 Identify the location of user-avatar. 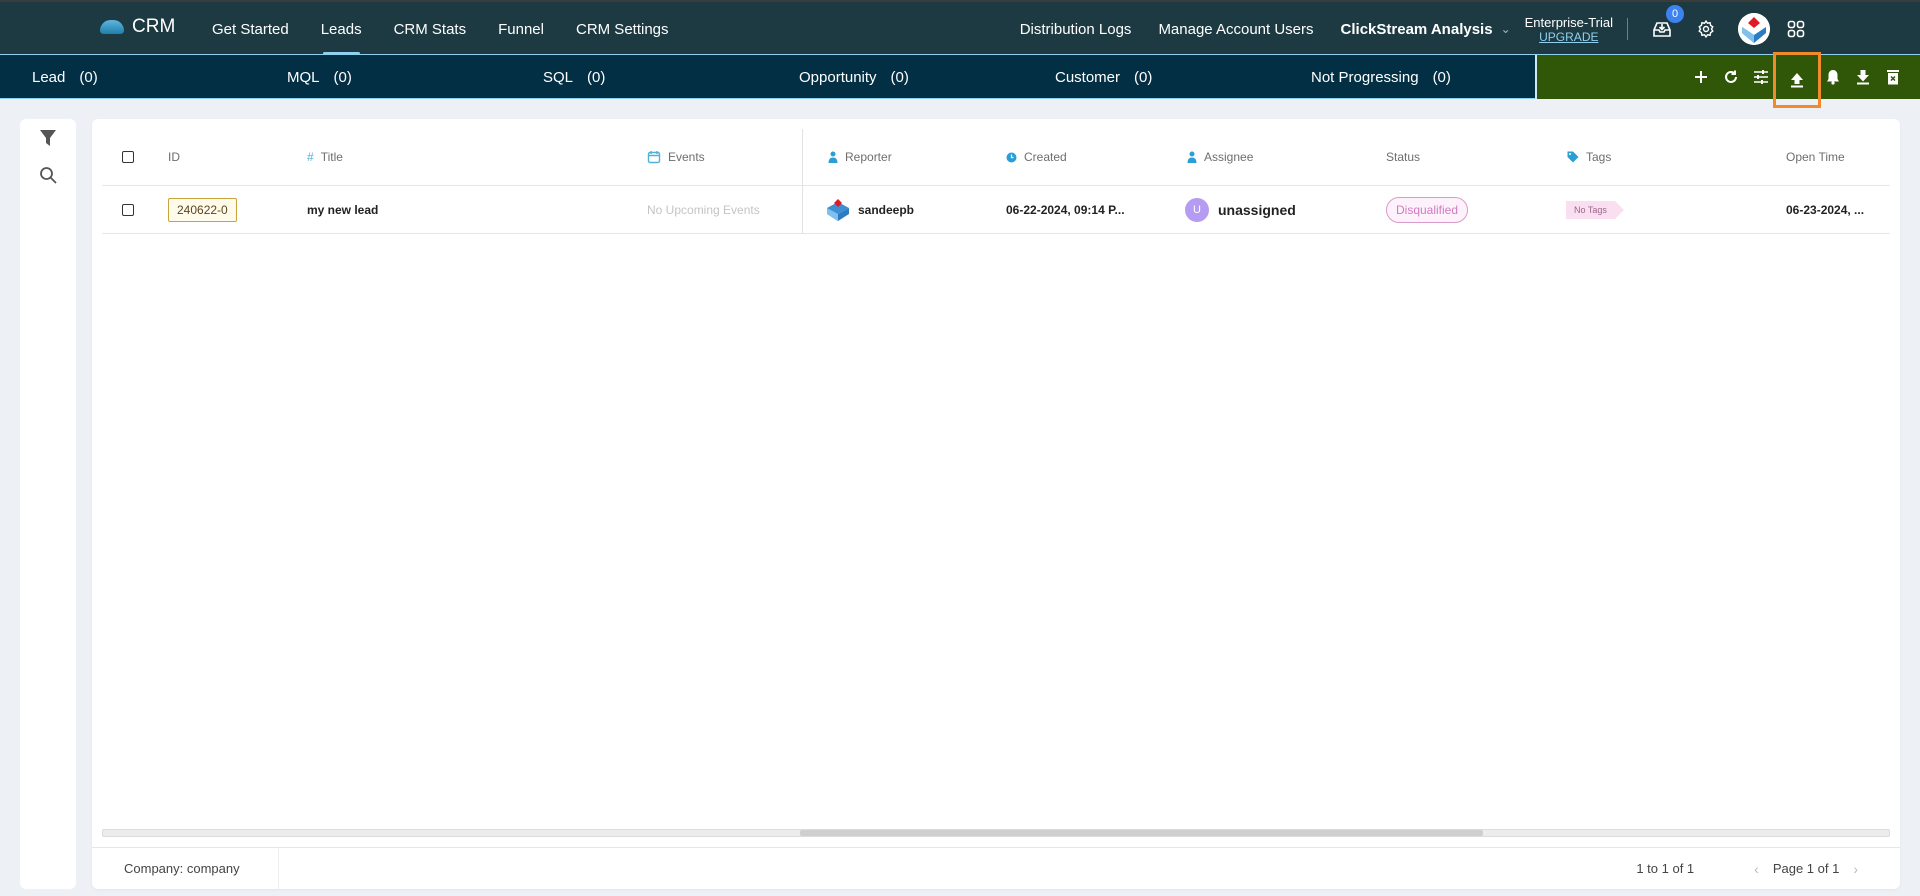
(1754, 29).